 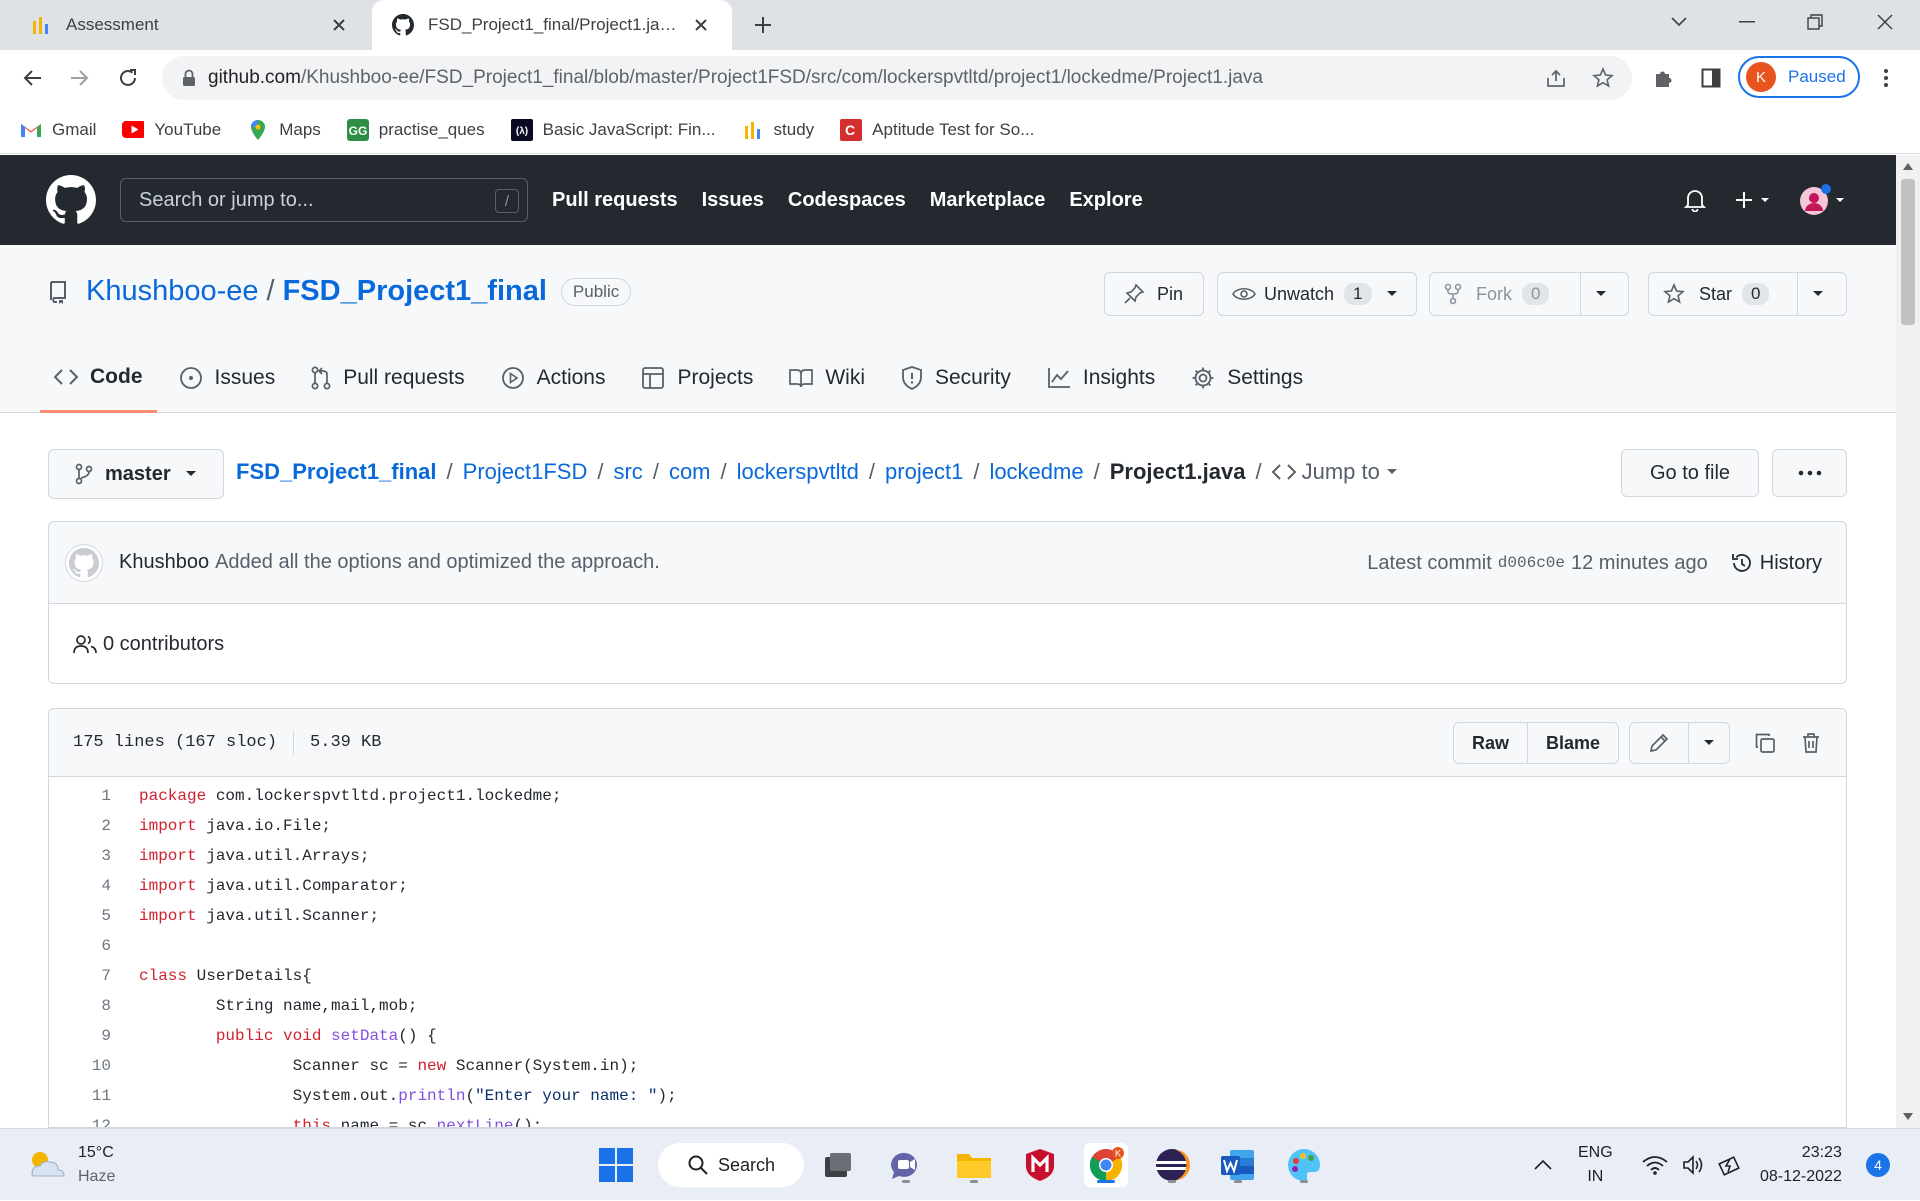 What do you see at coordinates (1908, 641) in the screenshot?
I see `page-scrollbar` at bounding box center [1908, 641].